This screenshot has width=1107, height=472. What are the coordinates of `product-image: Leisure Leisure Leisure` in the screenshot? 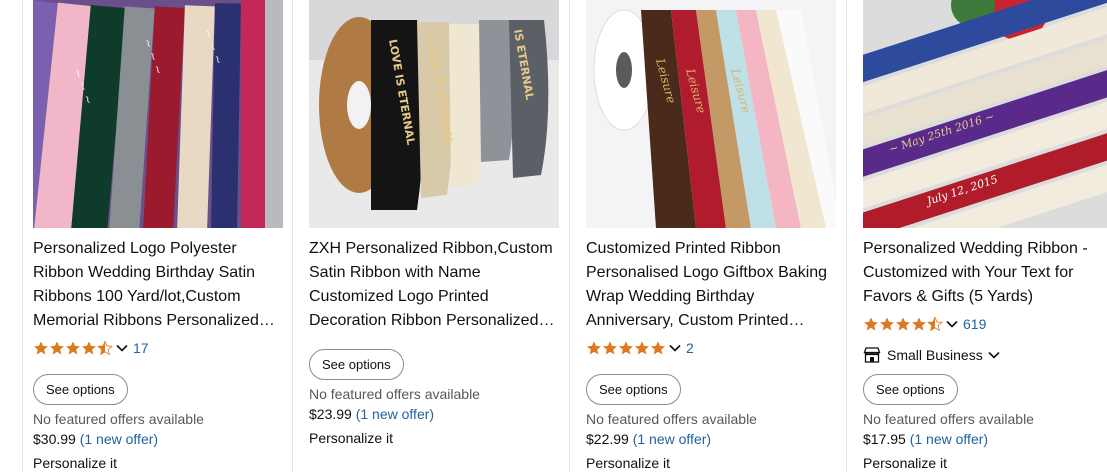 It's located at (711, 114).